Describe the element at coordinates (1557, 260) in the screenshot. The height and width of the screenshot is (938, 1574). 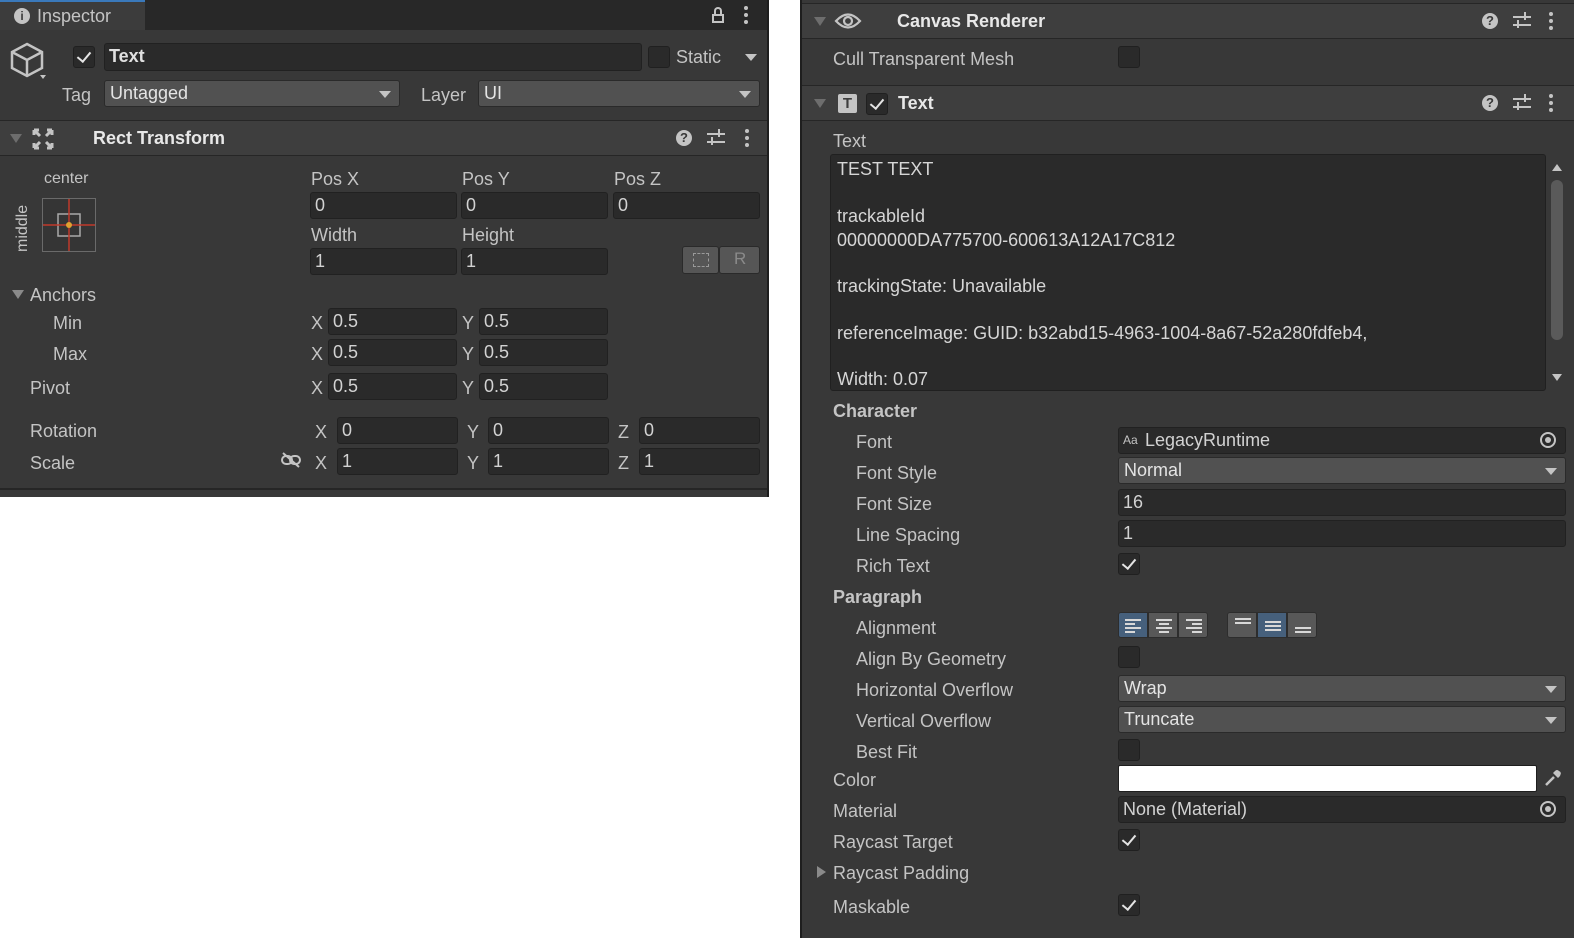
I see `scrollbar-thumb` at that location.